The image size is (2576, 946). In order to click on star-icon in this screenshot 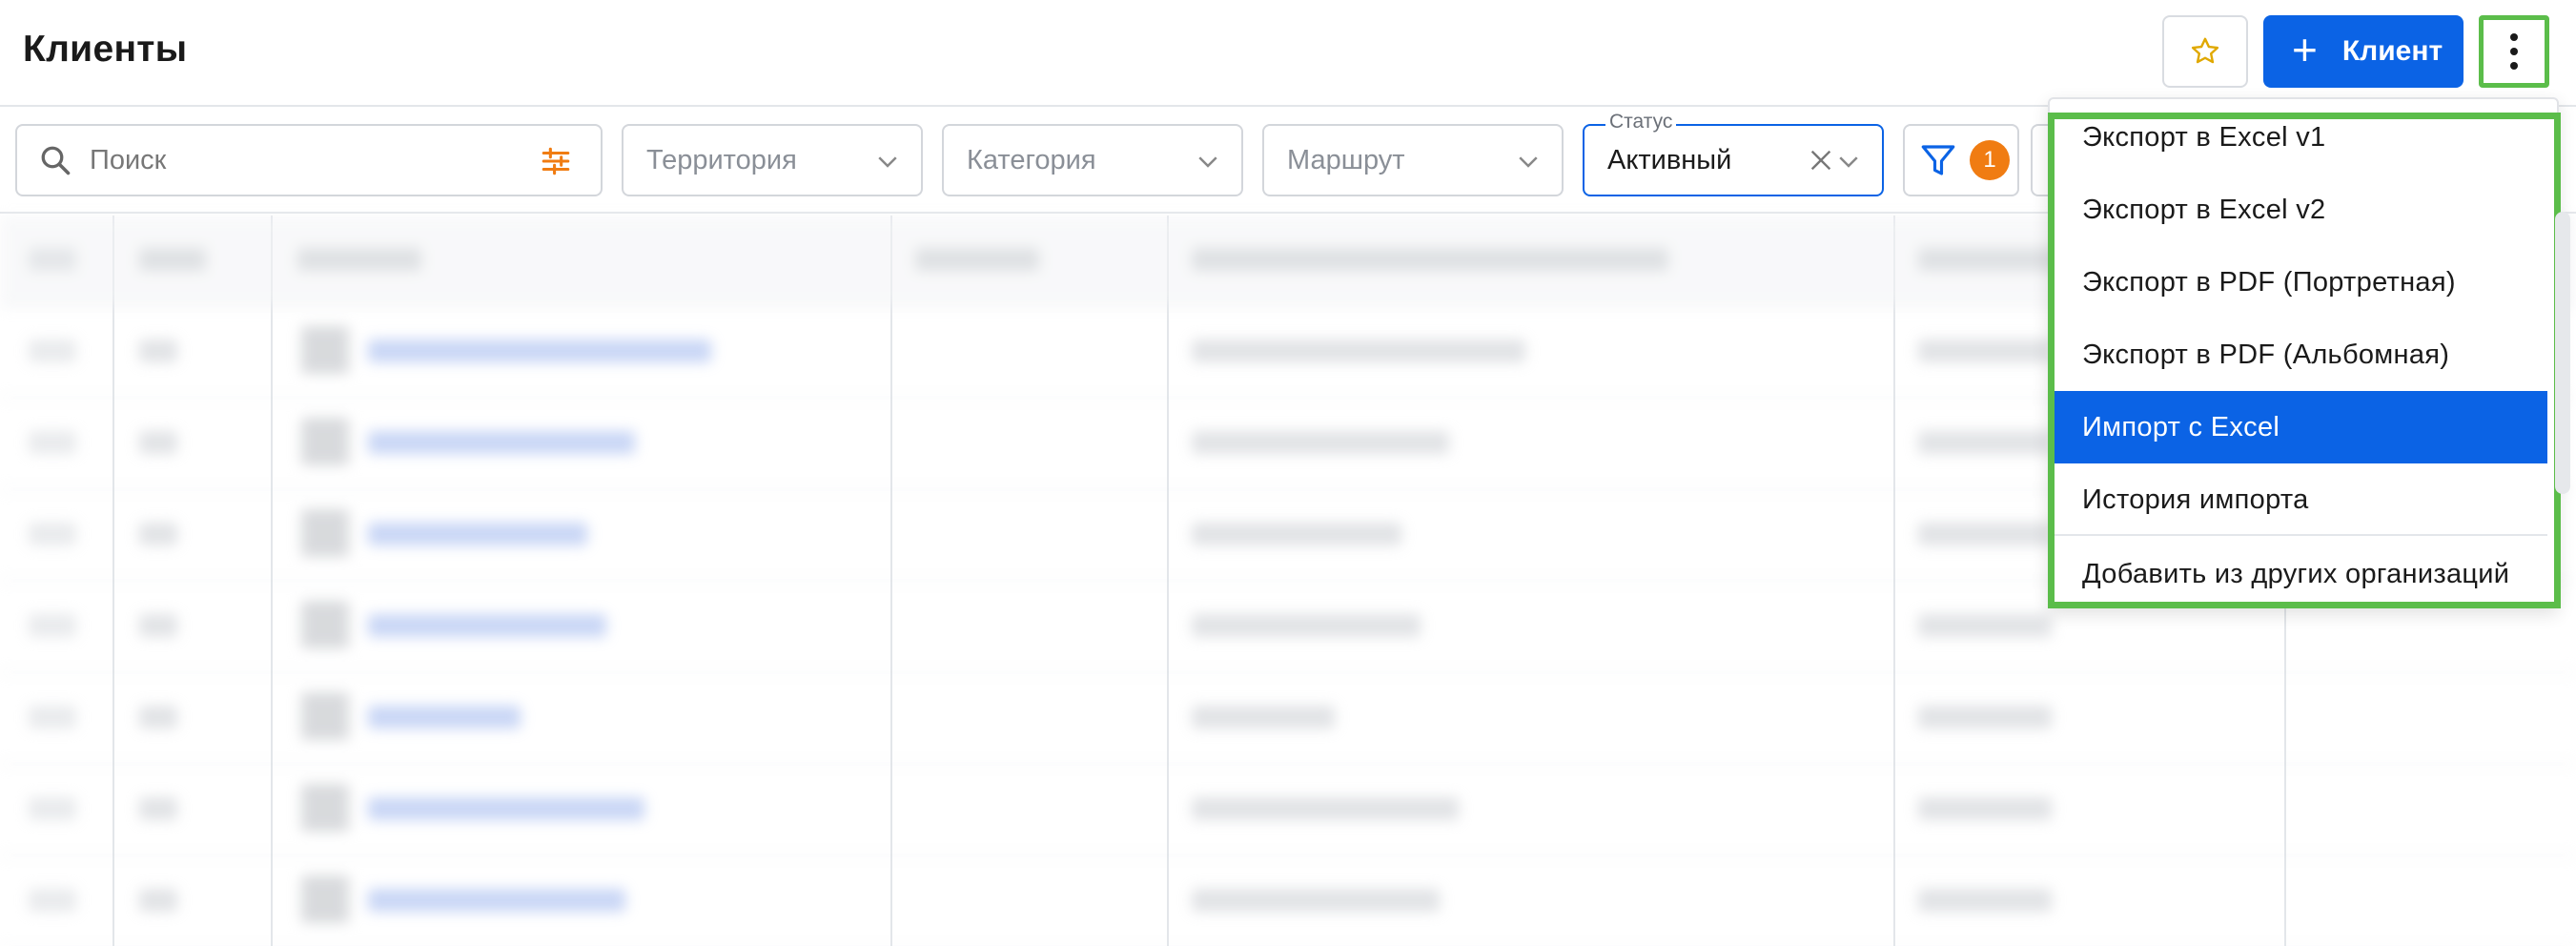, I will do `click(2205, 51)`.